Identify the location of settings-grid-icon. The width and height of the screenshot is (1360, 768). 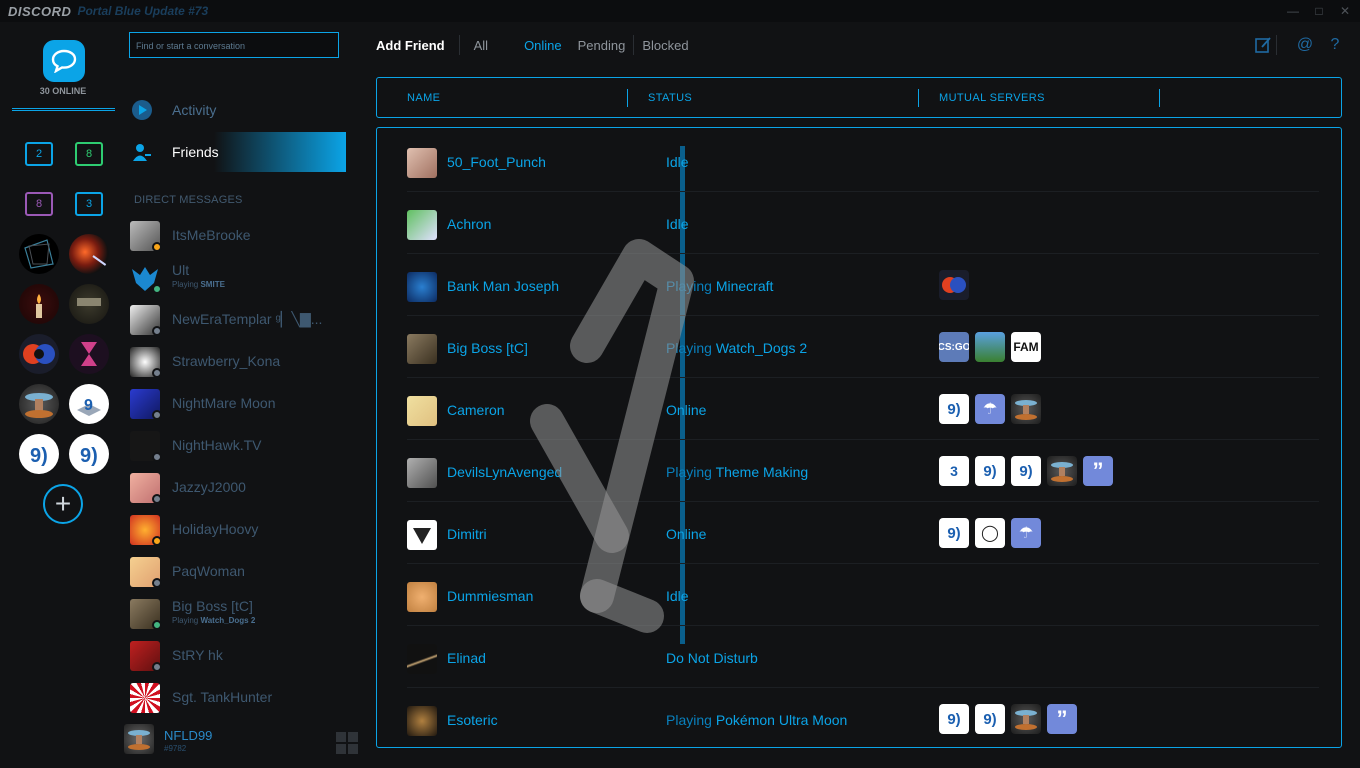
(347, 743).